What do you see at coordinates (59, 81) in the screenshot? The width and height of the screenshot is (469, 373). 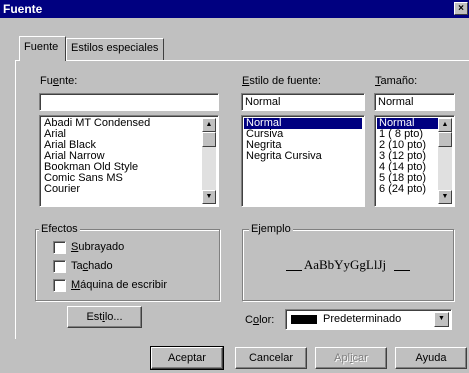 I see `font-label: Fuente:` at bounding box center [59, 81].